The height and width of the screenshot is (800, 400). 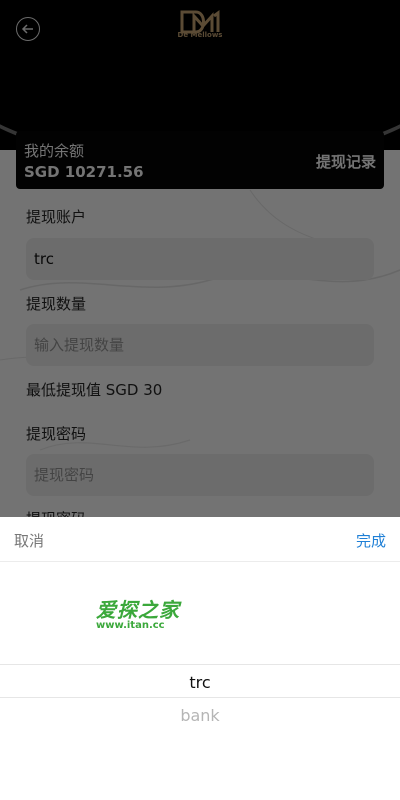 What do you see at coordinates (200, 664) in the screenshot?
I see `picker-selection-top-line` at bounding box center [200, 664].